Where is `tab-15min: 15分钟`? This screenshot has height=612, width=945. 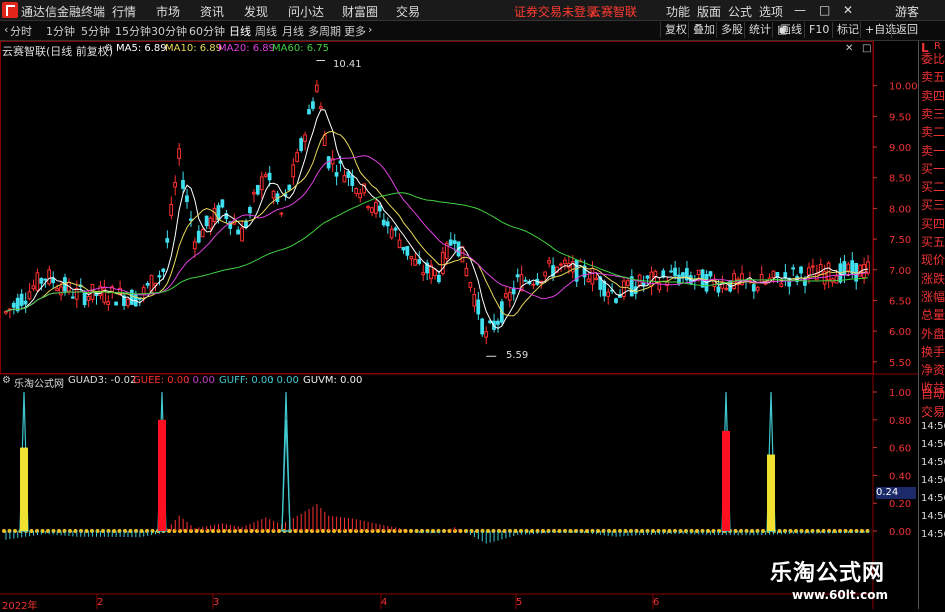
tab-15min: 15分钟 is located at coordinates (133, 31).